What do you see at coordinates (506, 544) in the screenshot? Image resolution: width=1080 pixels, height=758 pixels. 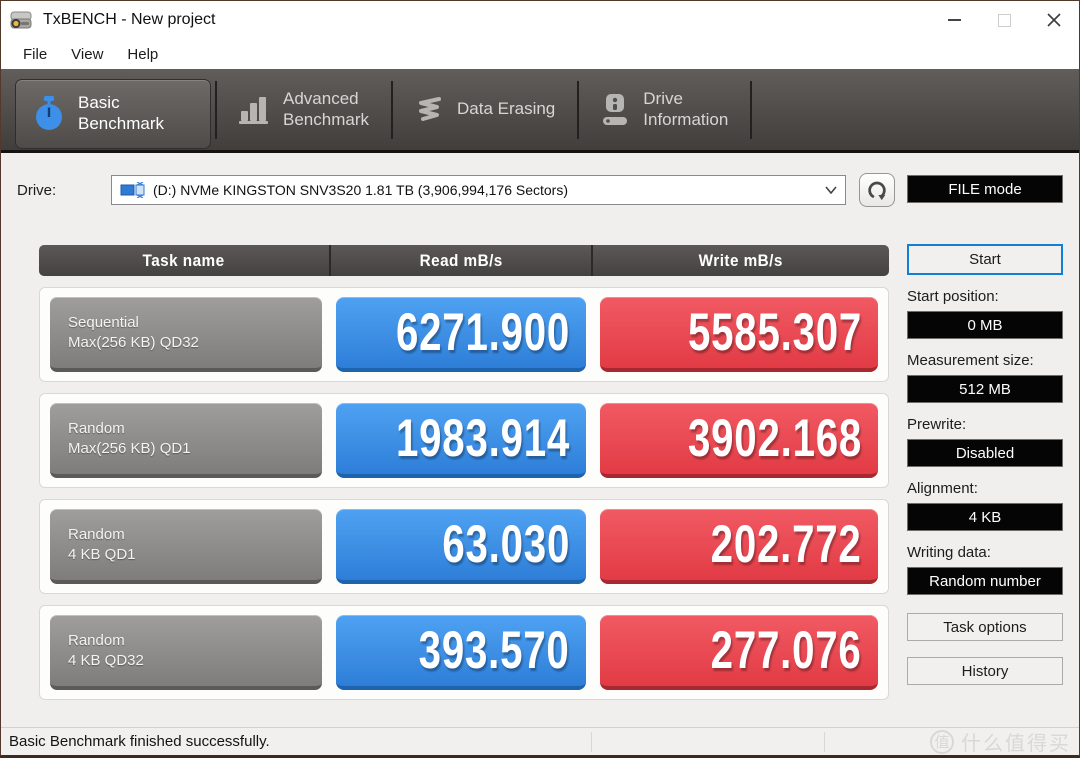 I see `read-number: 63.030` at bounding box center [506, 544].